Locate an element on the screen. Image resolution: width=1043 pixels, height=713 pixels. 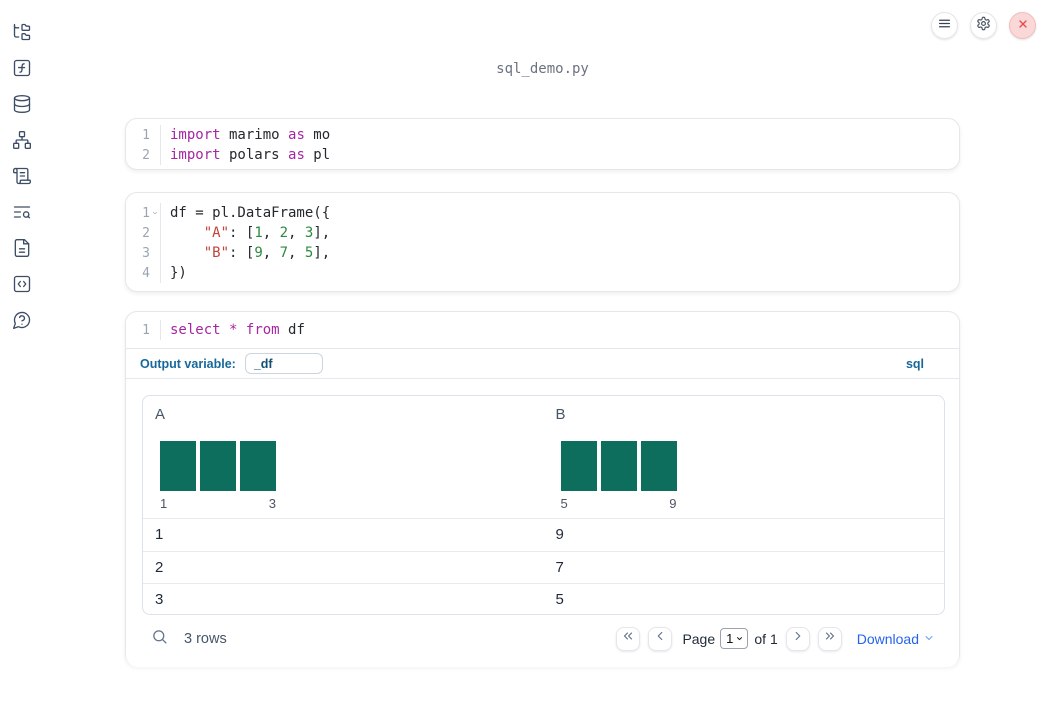
sidebar-item-snippets is located at coordinates (22, 286).